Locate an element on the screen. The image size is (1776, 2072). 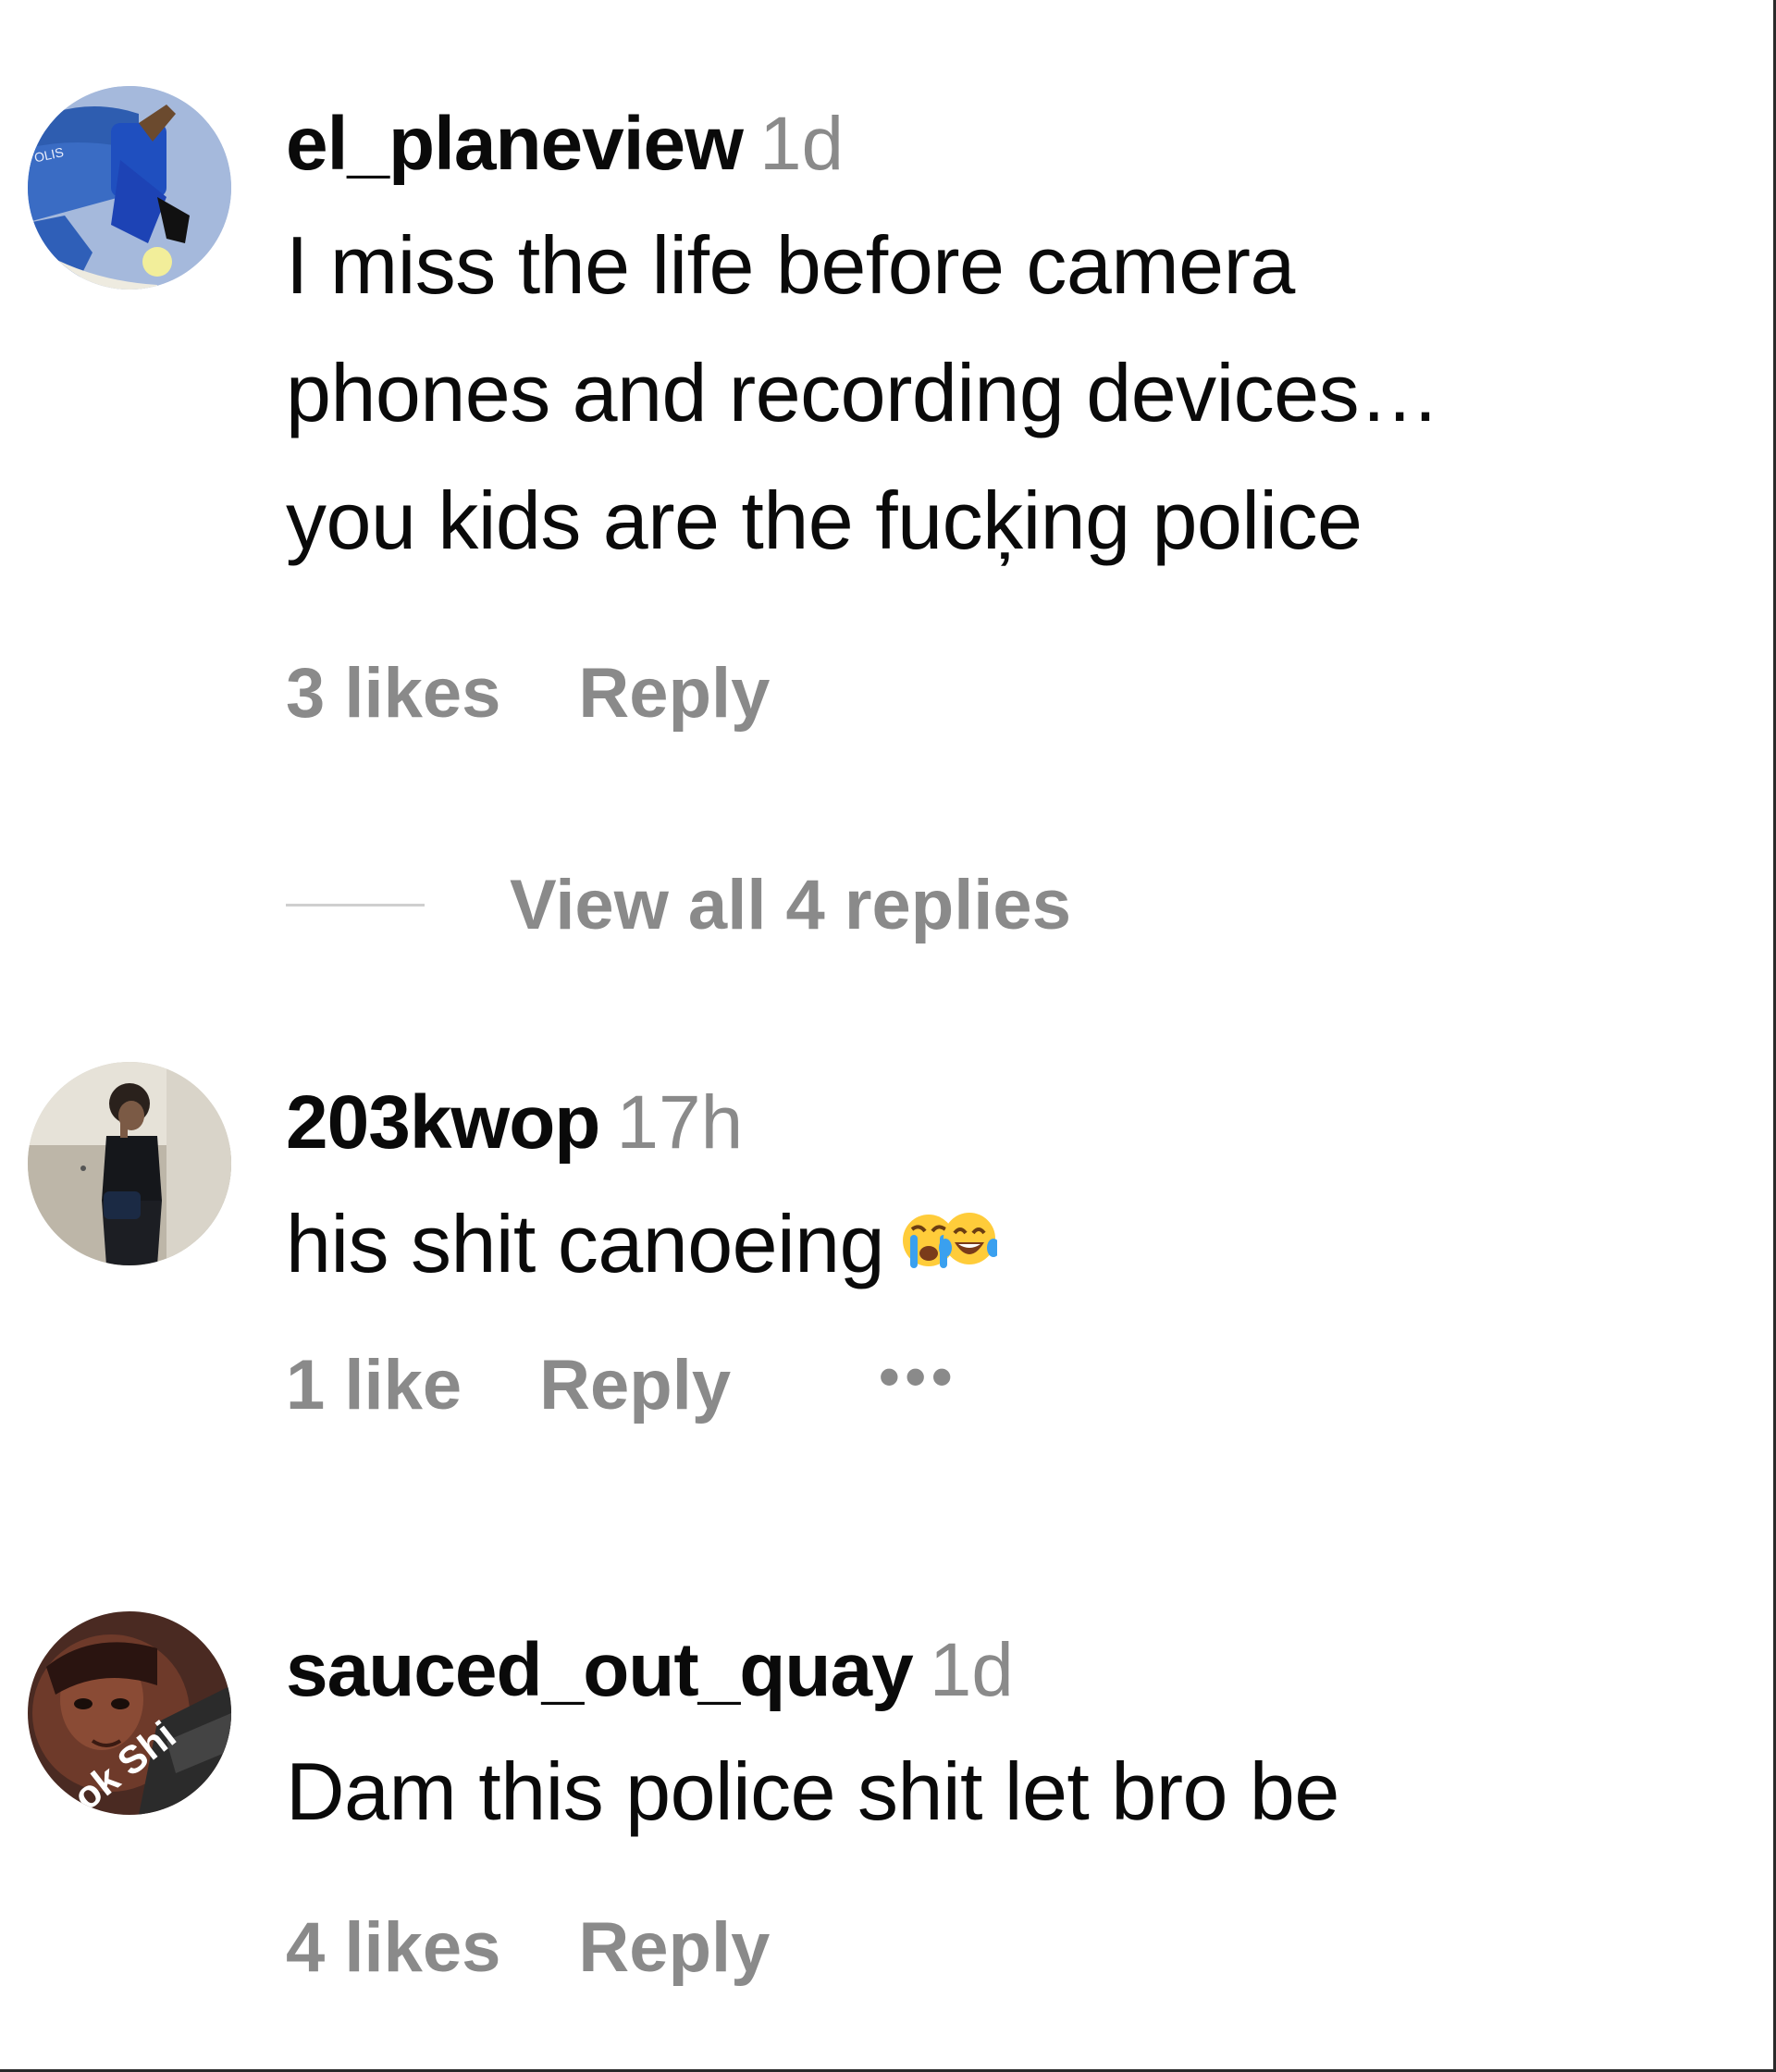
comment-text: Dam this police shit let bro be is located at coordinates (1022, 1792).